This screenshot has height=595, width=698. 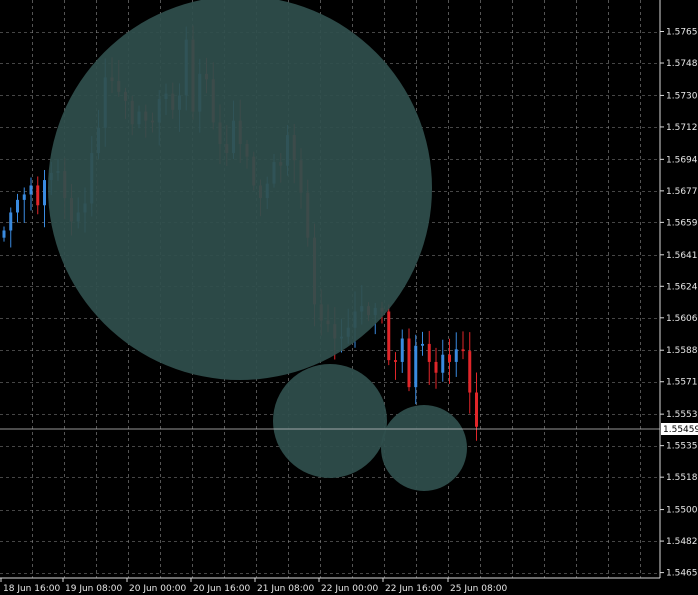 I want to click on y-tick-label: 1.56595, so click(x=682, y=223).